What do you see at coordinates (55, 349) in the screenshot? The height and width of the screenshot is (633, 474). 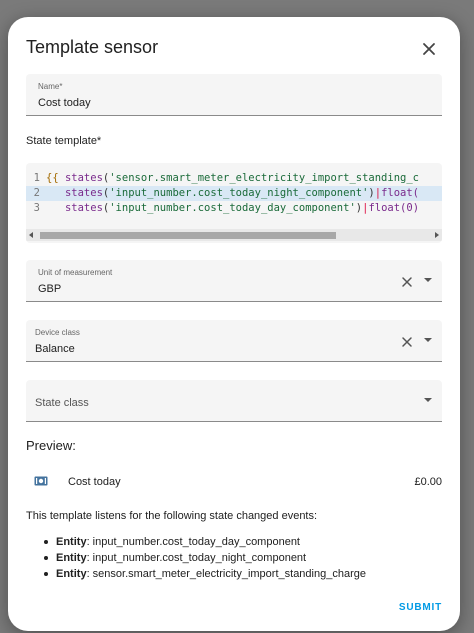 I see `device-class-field-value: Balance` at bounding box center [55, 349].